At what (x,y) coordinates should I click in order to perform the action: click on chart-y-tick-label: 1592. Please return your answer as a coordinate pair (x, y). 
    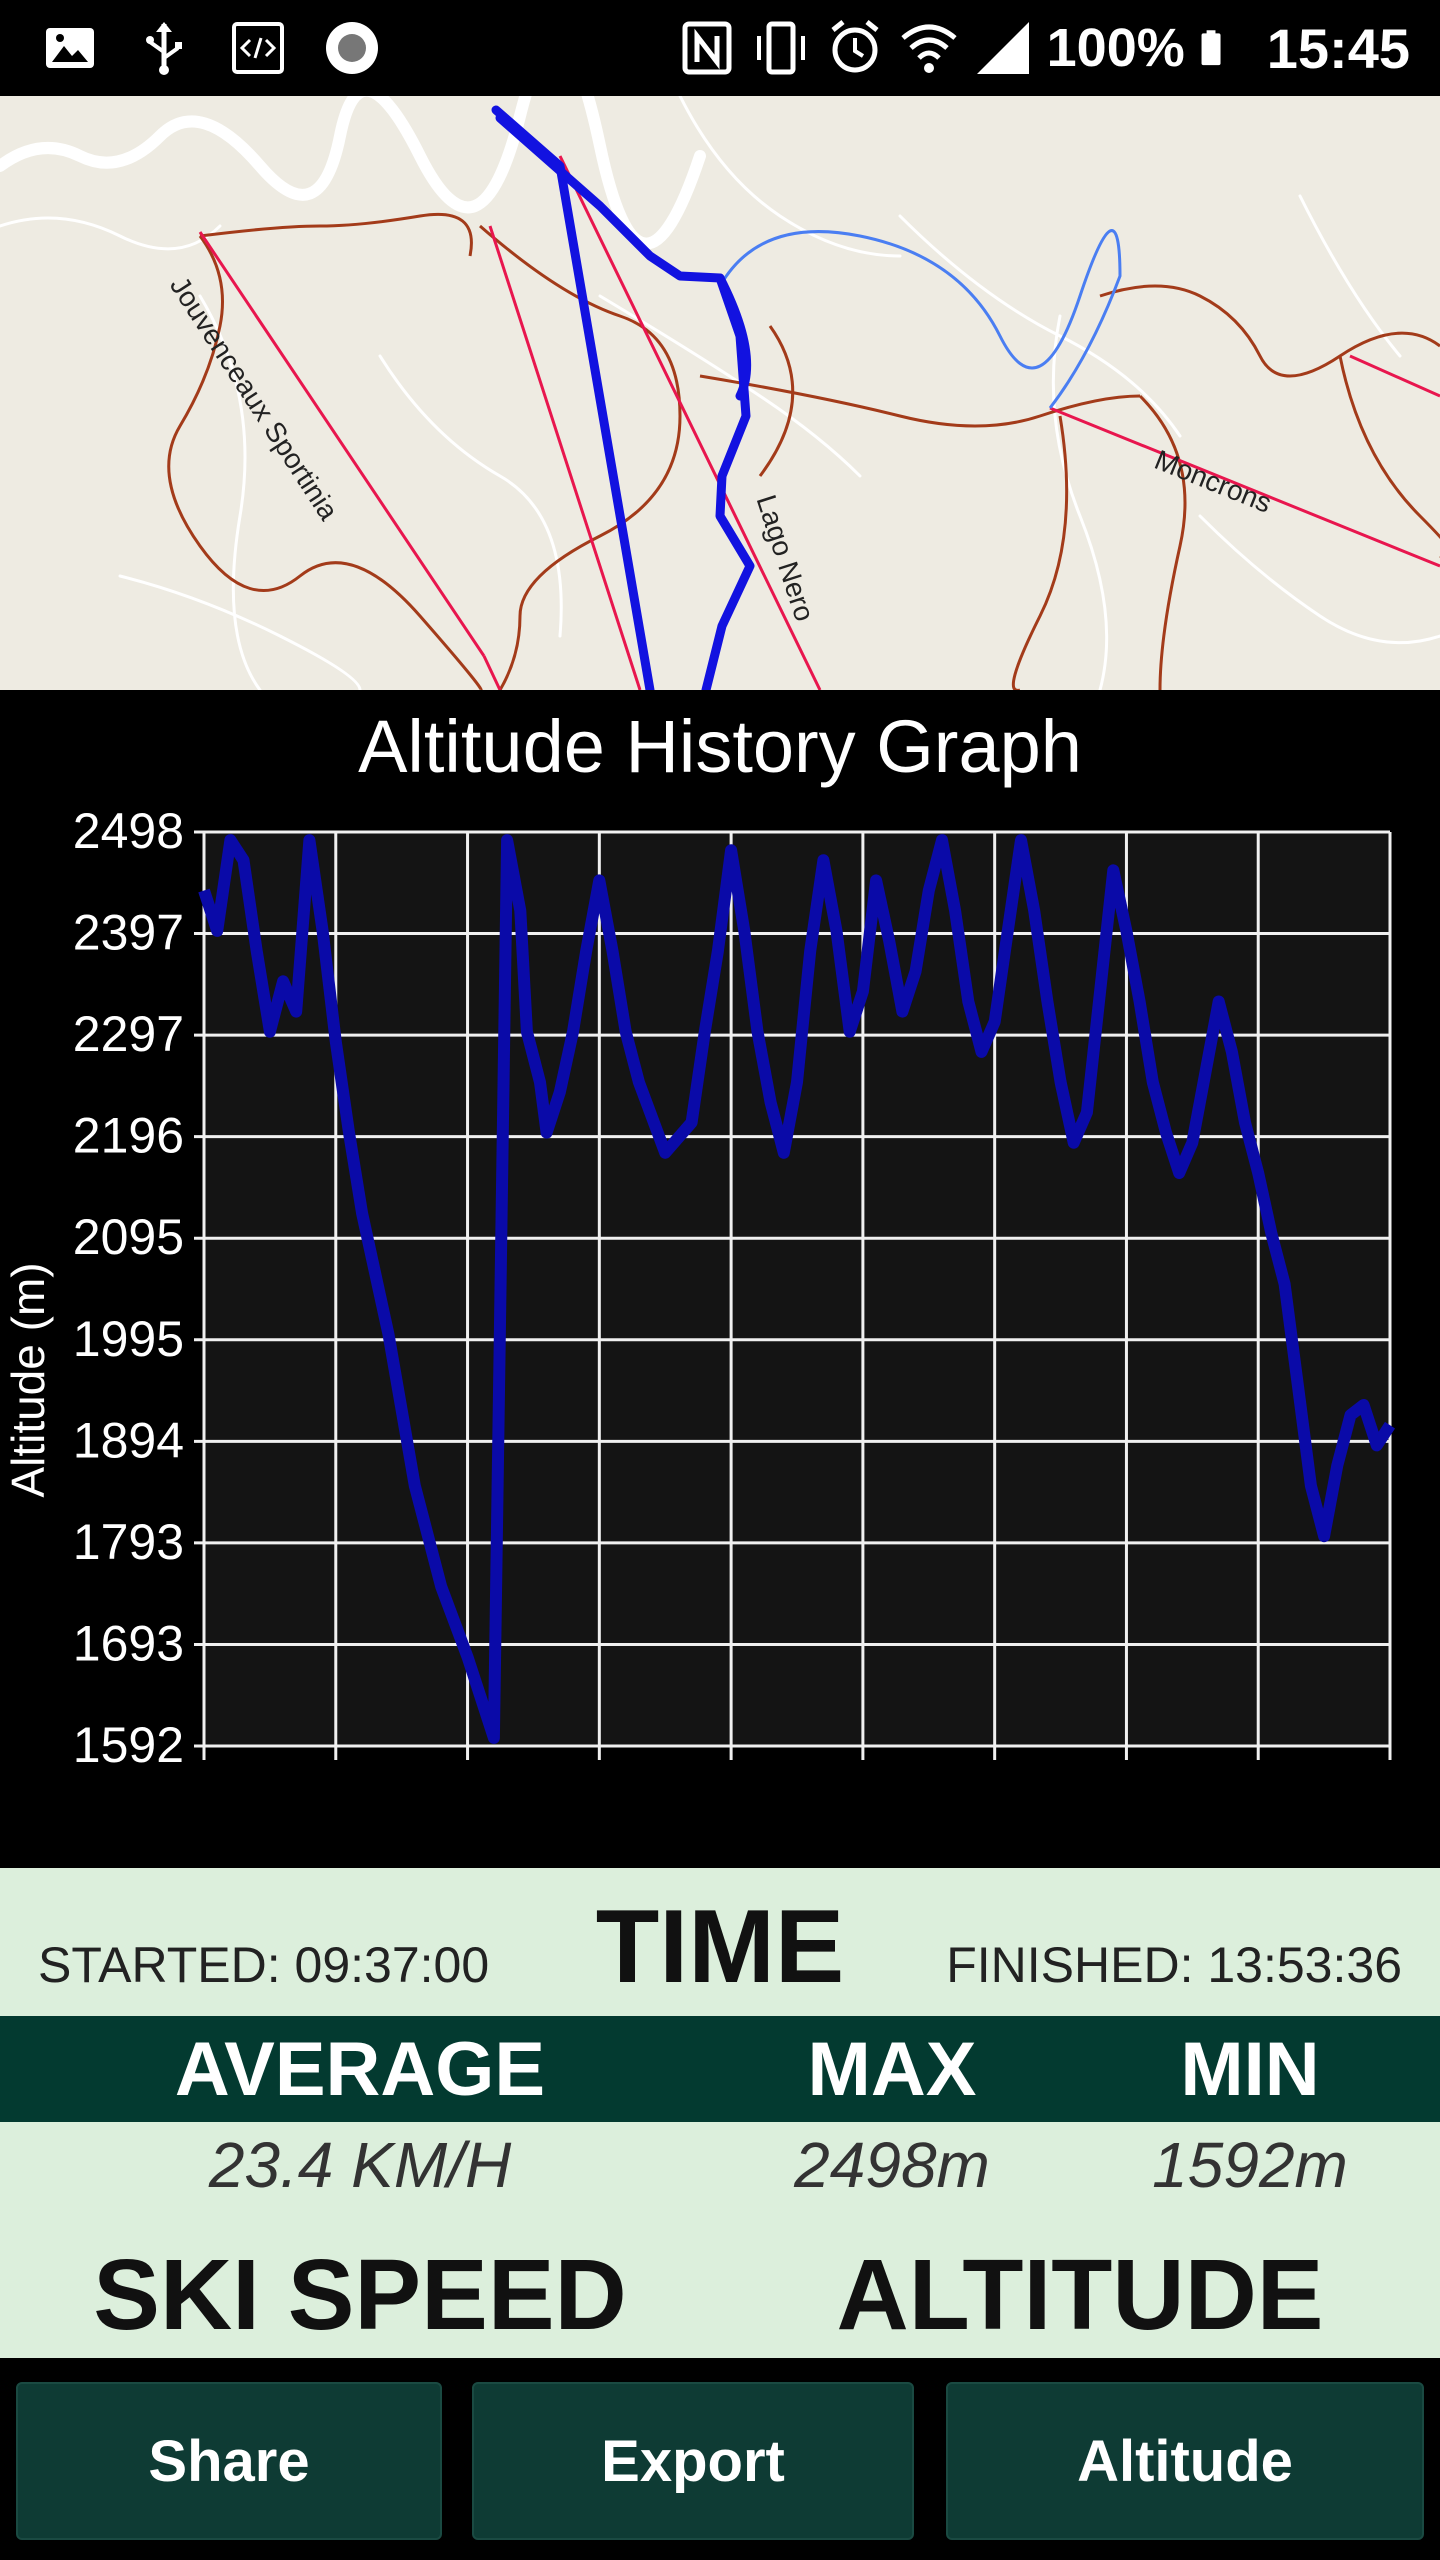
    Looking at the image, I should click on (128, 1745).